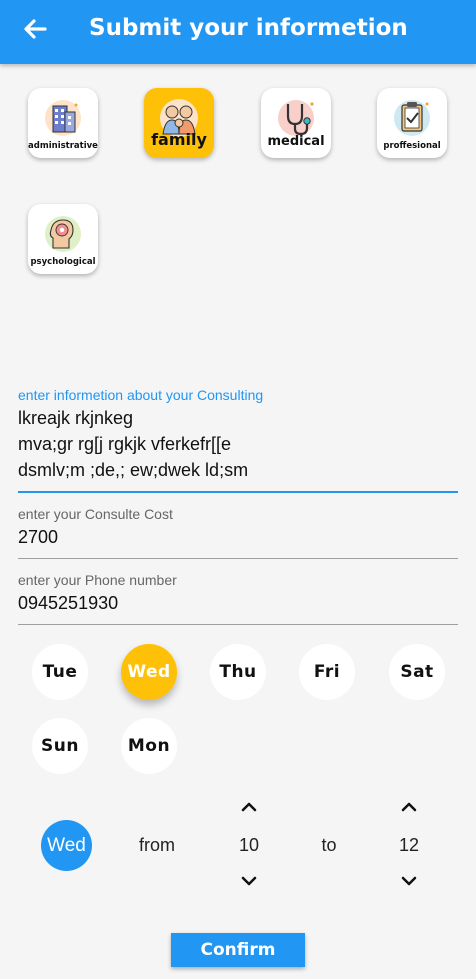  I want to click on cost-field: enter your Consulte Cost 2700, so click(238, 528).